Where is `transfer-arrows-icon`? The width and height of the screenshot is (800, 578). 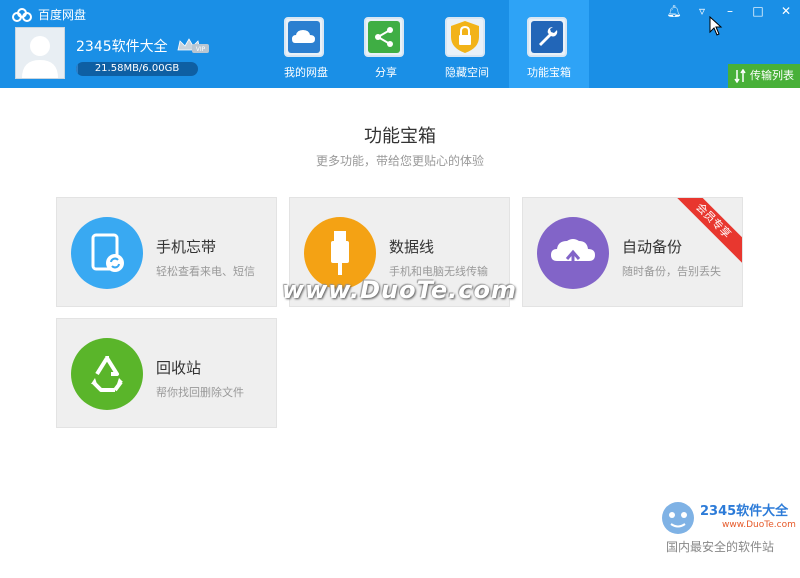 transfer-arrows-icon is located at coordinates (740, 76).